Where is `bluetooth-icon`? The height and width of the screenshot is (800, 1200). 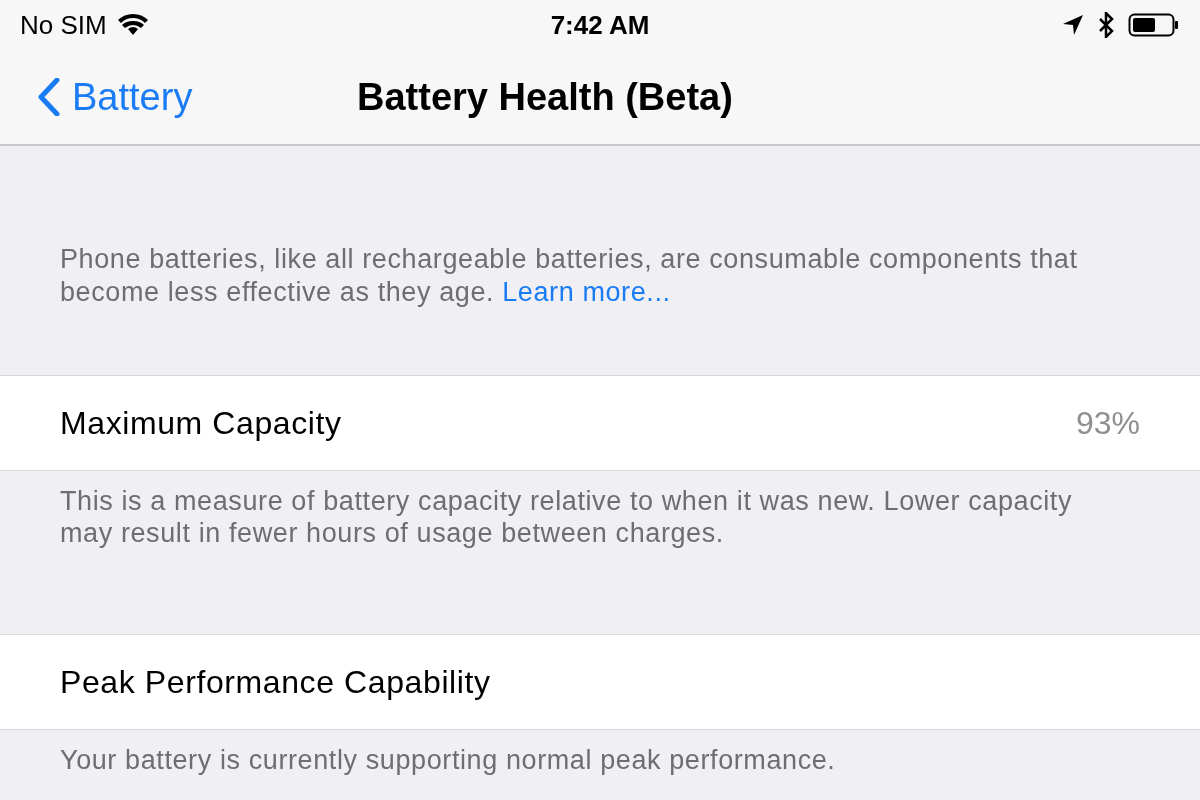 bluetooth-icon is located at coordinates (1106, 25).